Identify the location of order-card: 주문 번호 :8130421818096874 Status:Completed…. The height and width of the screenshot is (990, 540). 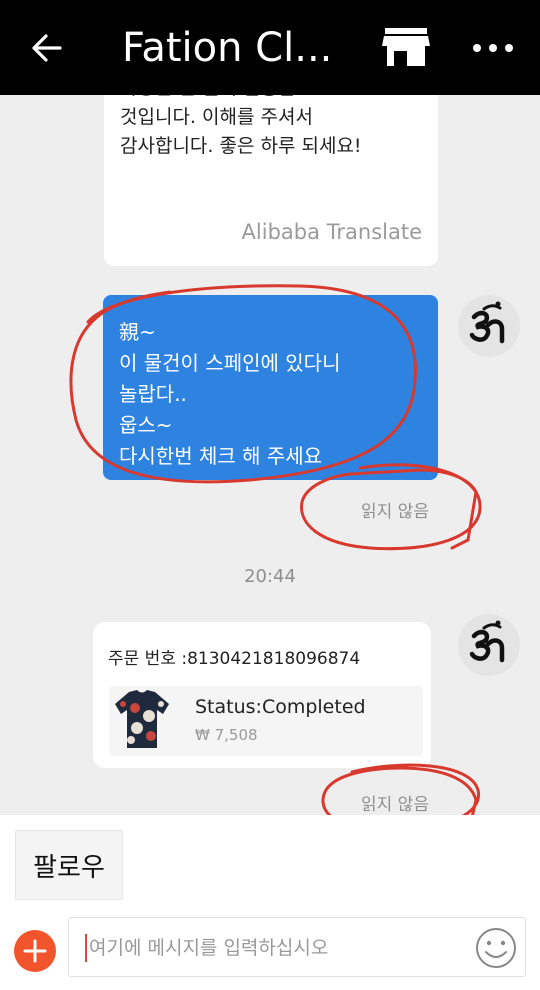
(262, 695).